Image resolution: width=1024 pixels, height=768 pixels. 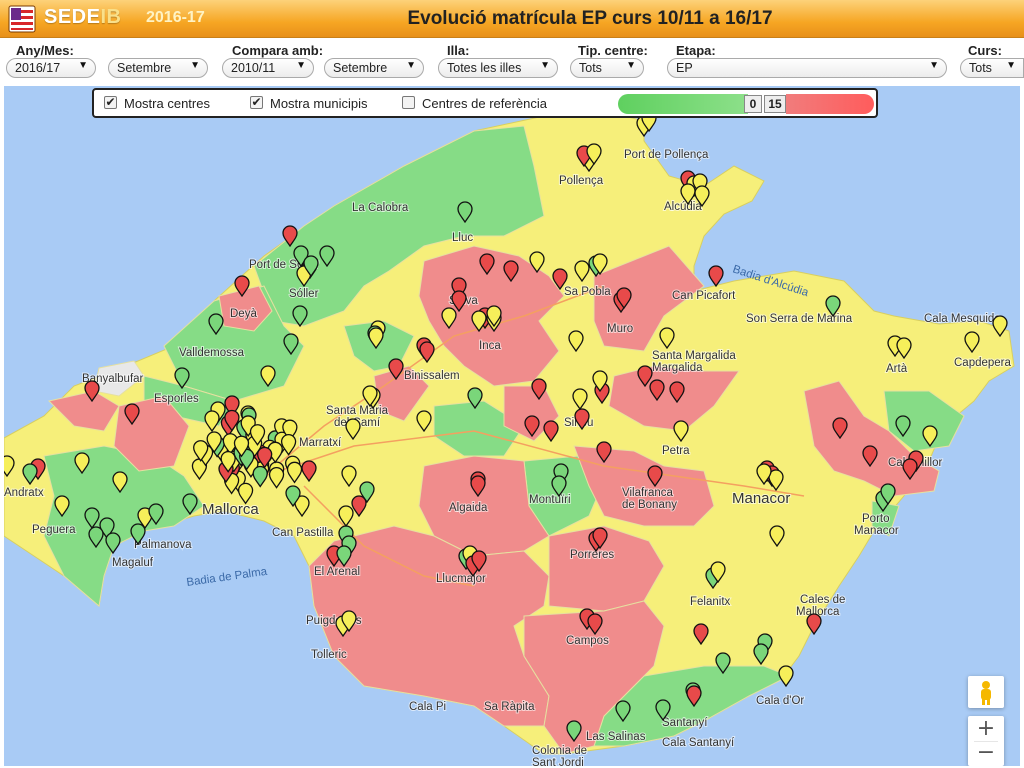 What do you see at coordinates (176, 399) in the screenshot?
I see `place-label-esporles: Esporles` at bounding box center [176, 399].